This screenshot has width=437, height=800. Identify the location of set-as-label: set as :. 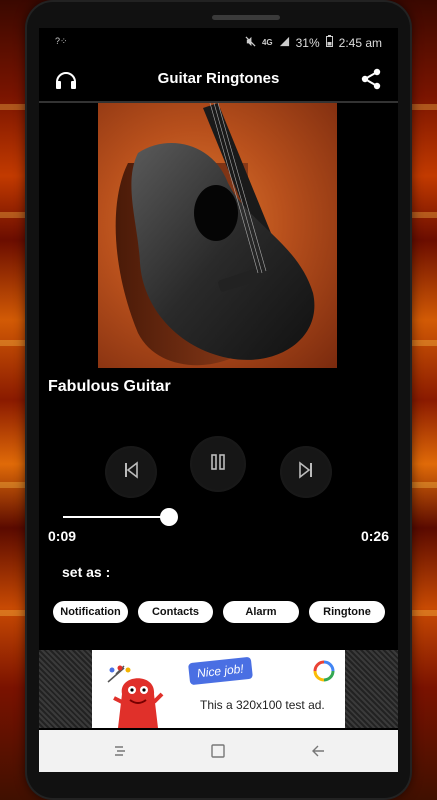
(86, 572).